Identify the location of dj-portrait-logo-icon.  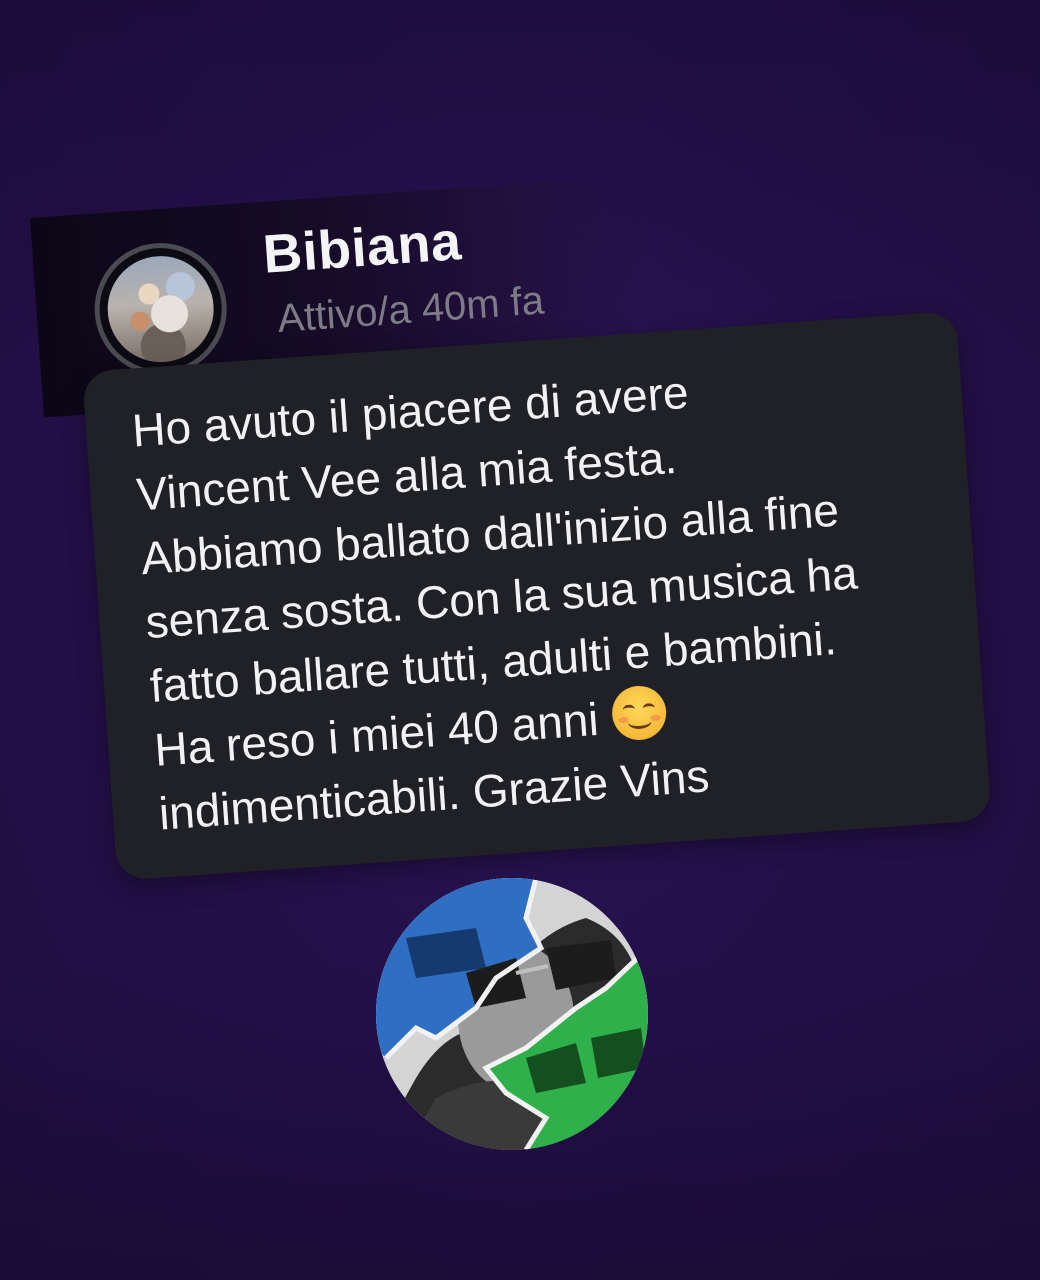
(512, 1014).